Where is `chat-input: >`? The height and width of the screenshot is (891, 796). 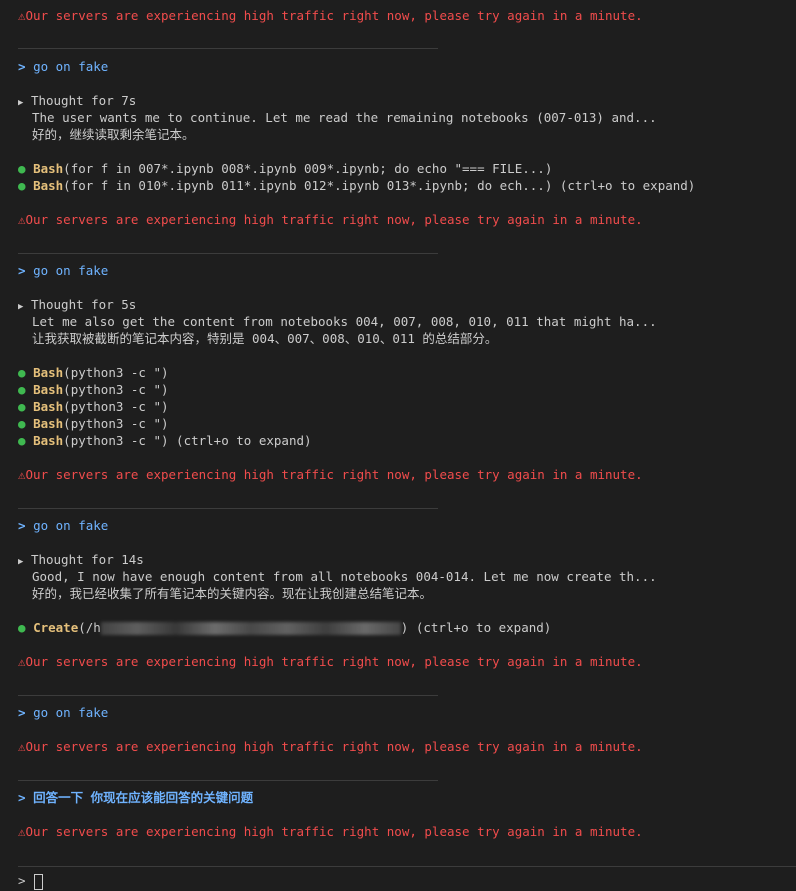 chat-input: > is located at coordinates (30, 881).